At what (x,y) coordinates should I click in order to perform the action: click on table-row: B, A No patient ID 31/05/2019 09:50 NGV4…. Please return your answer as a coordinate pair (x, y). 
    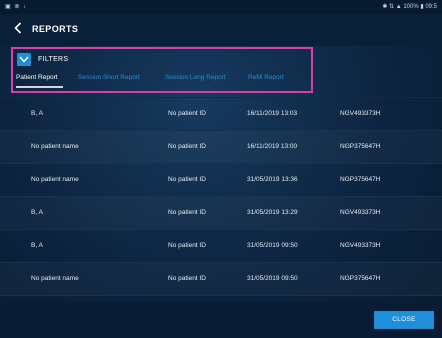
    Looking at the image, I should click on (221, 246).